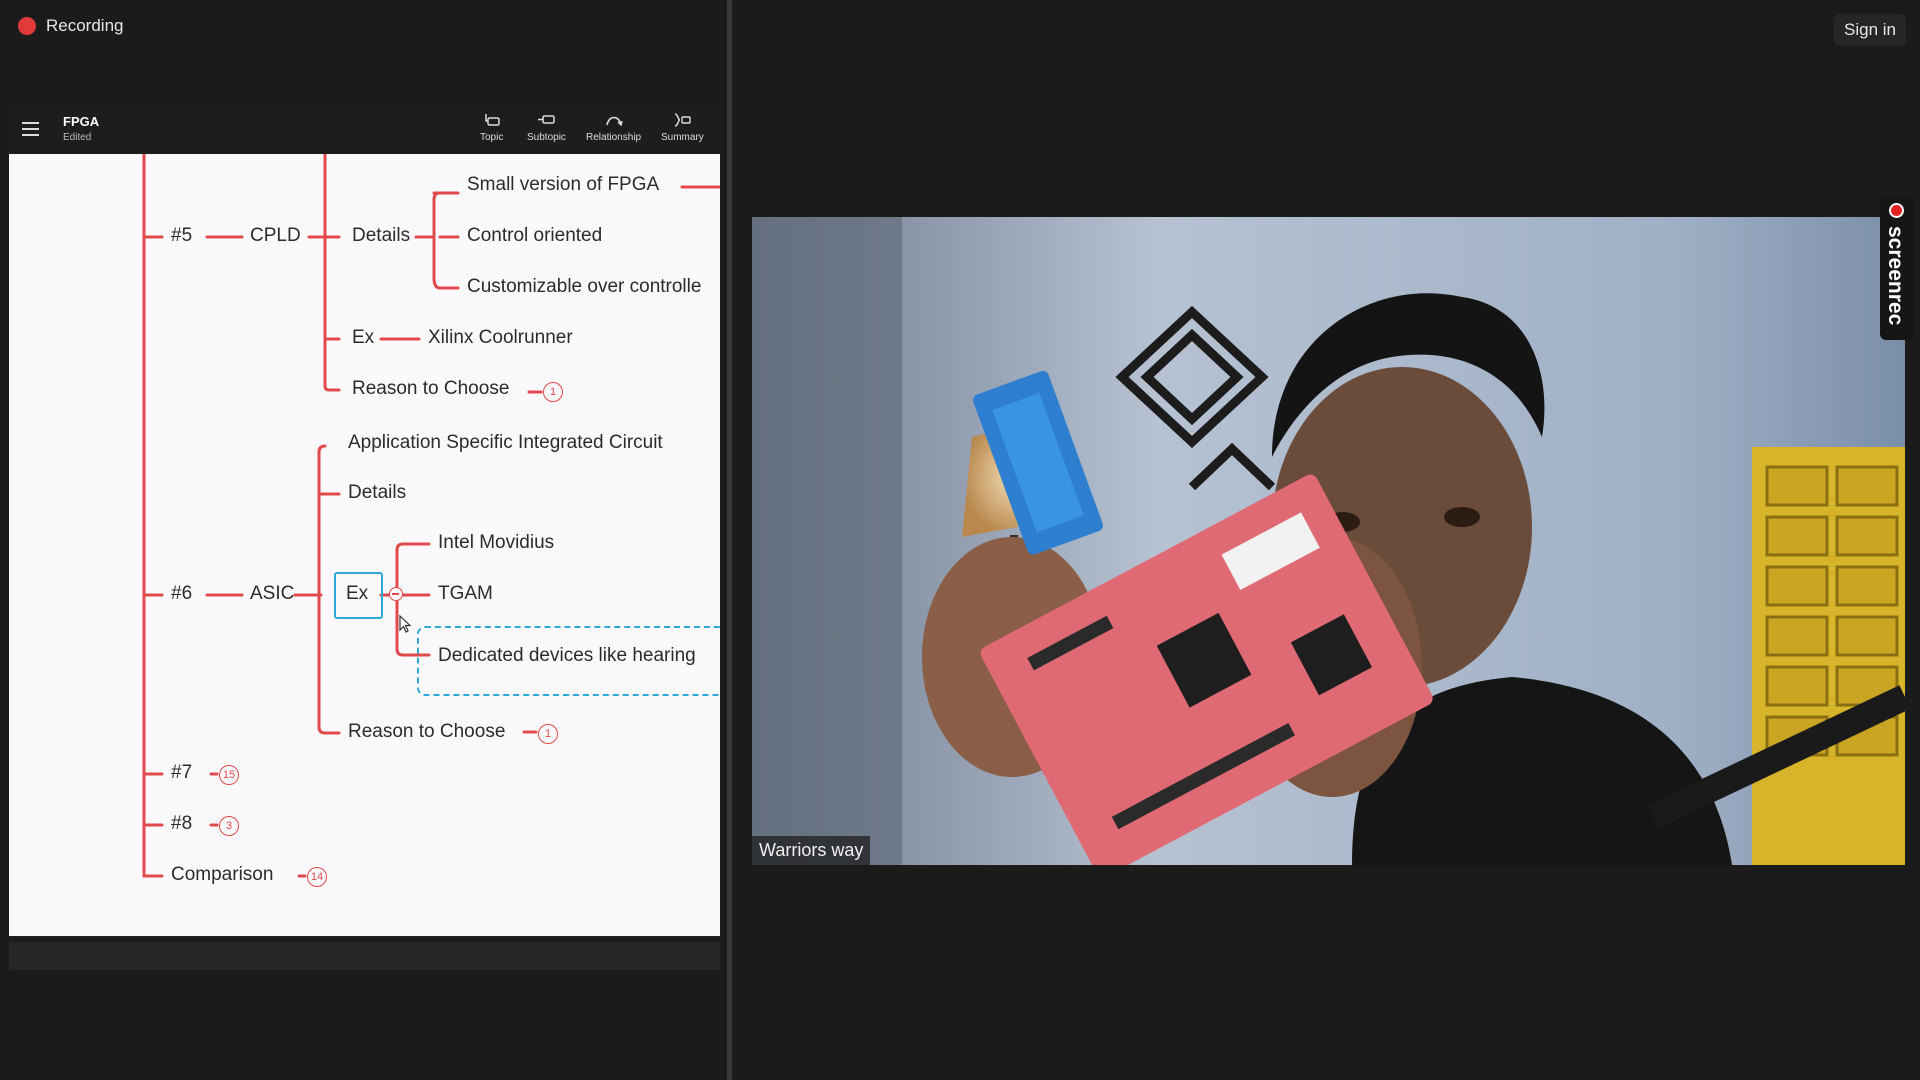 Image resolution: width=1920 pixels, height=1080 pixels. What do you see at coordinates (1870, 30) in the screenshot?
I see `sign-in-button: Sign in` at bounding box center [1870, 30].